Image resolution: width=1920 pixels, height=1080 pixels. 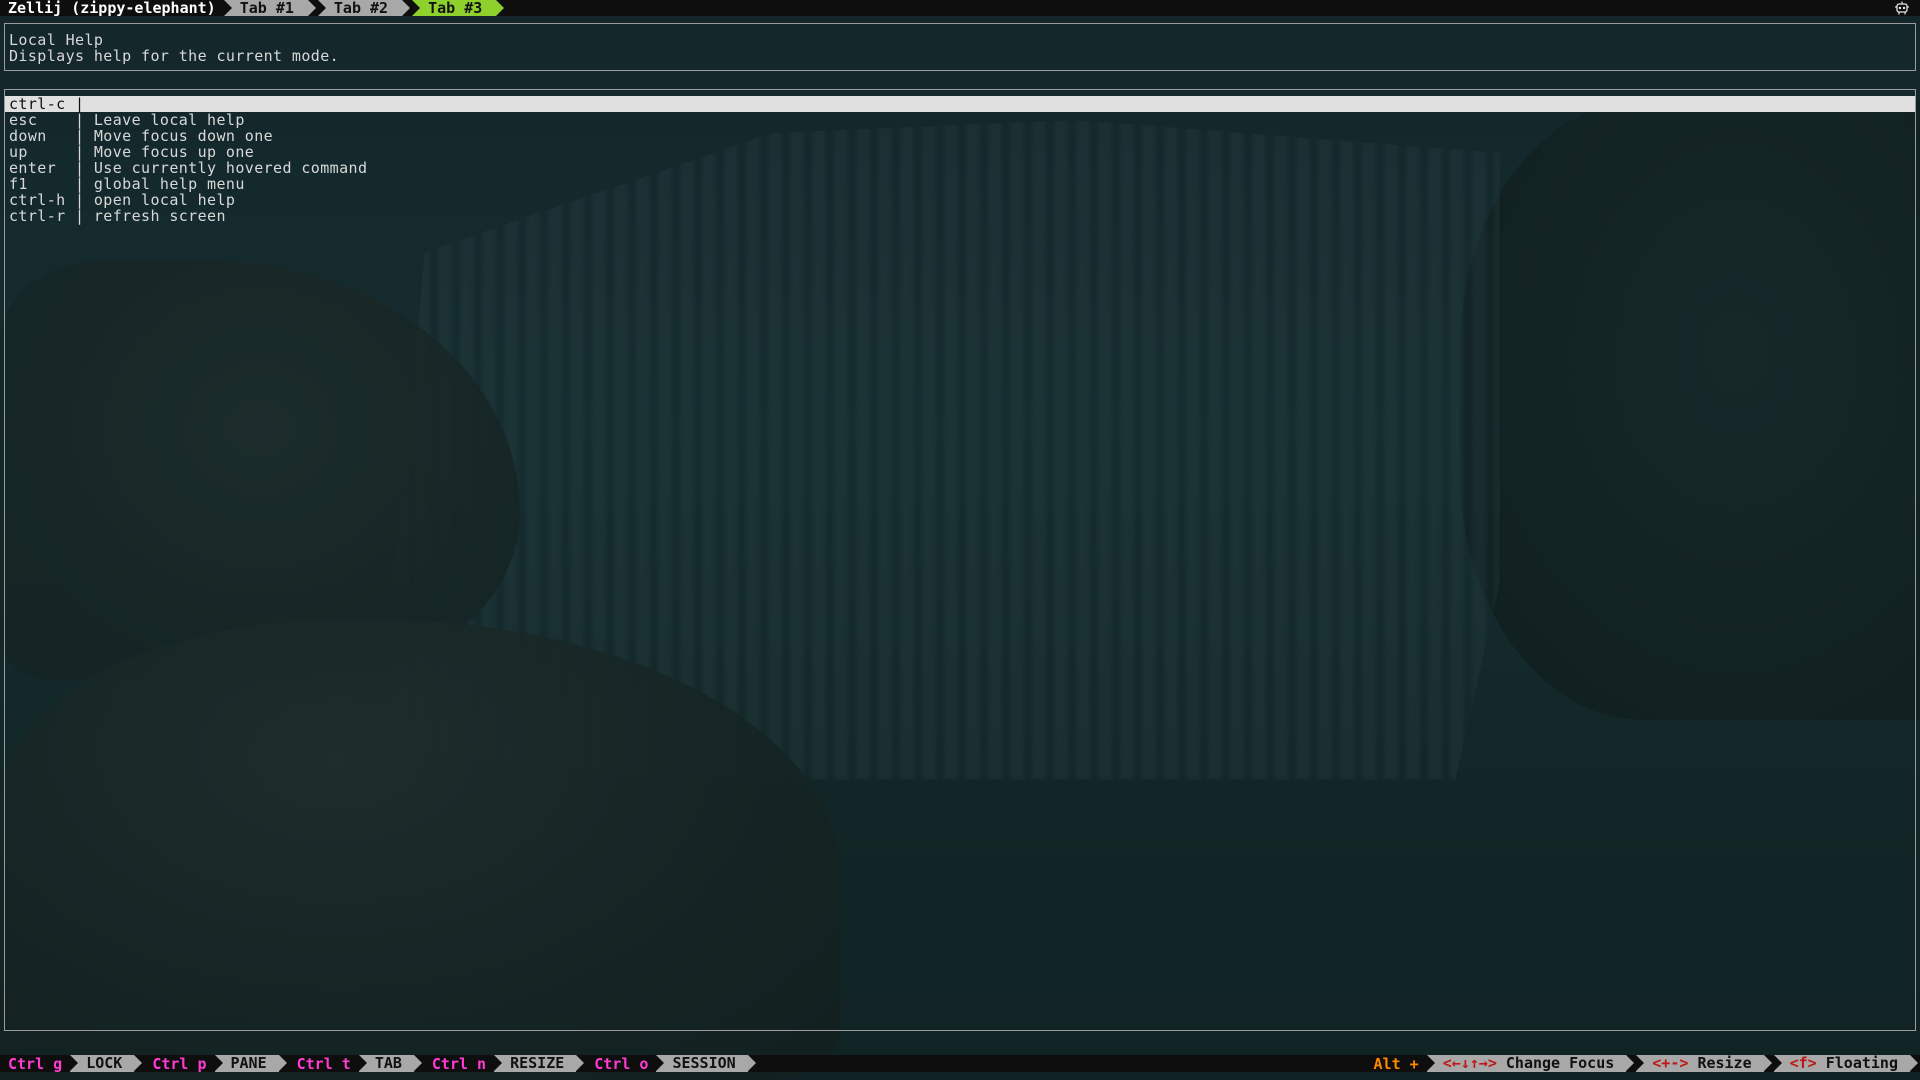 I want to click on help-row-up: up | Move focus up one, so click(x=960, y=152).